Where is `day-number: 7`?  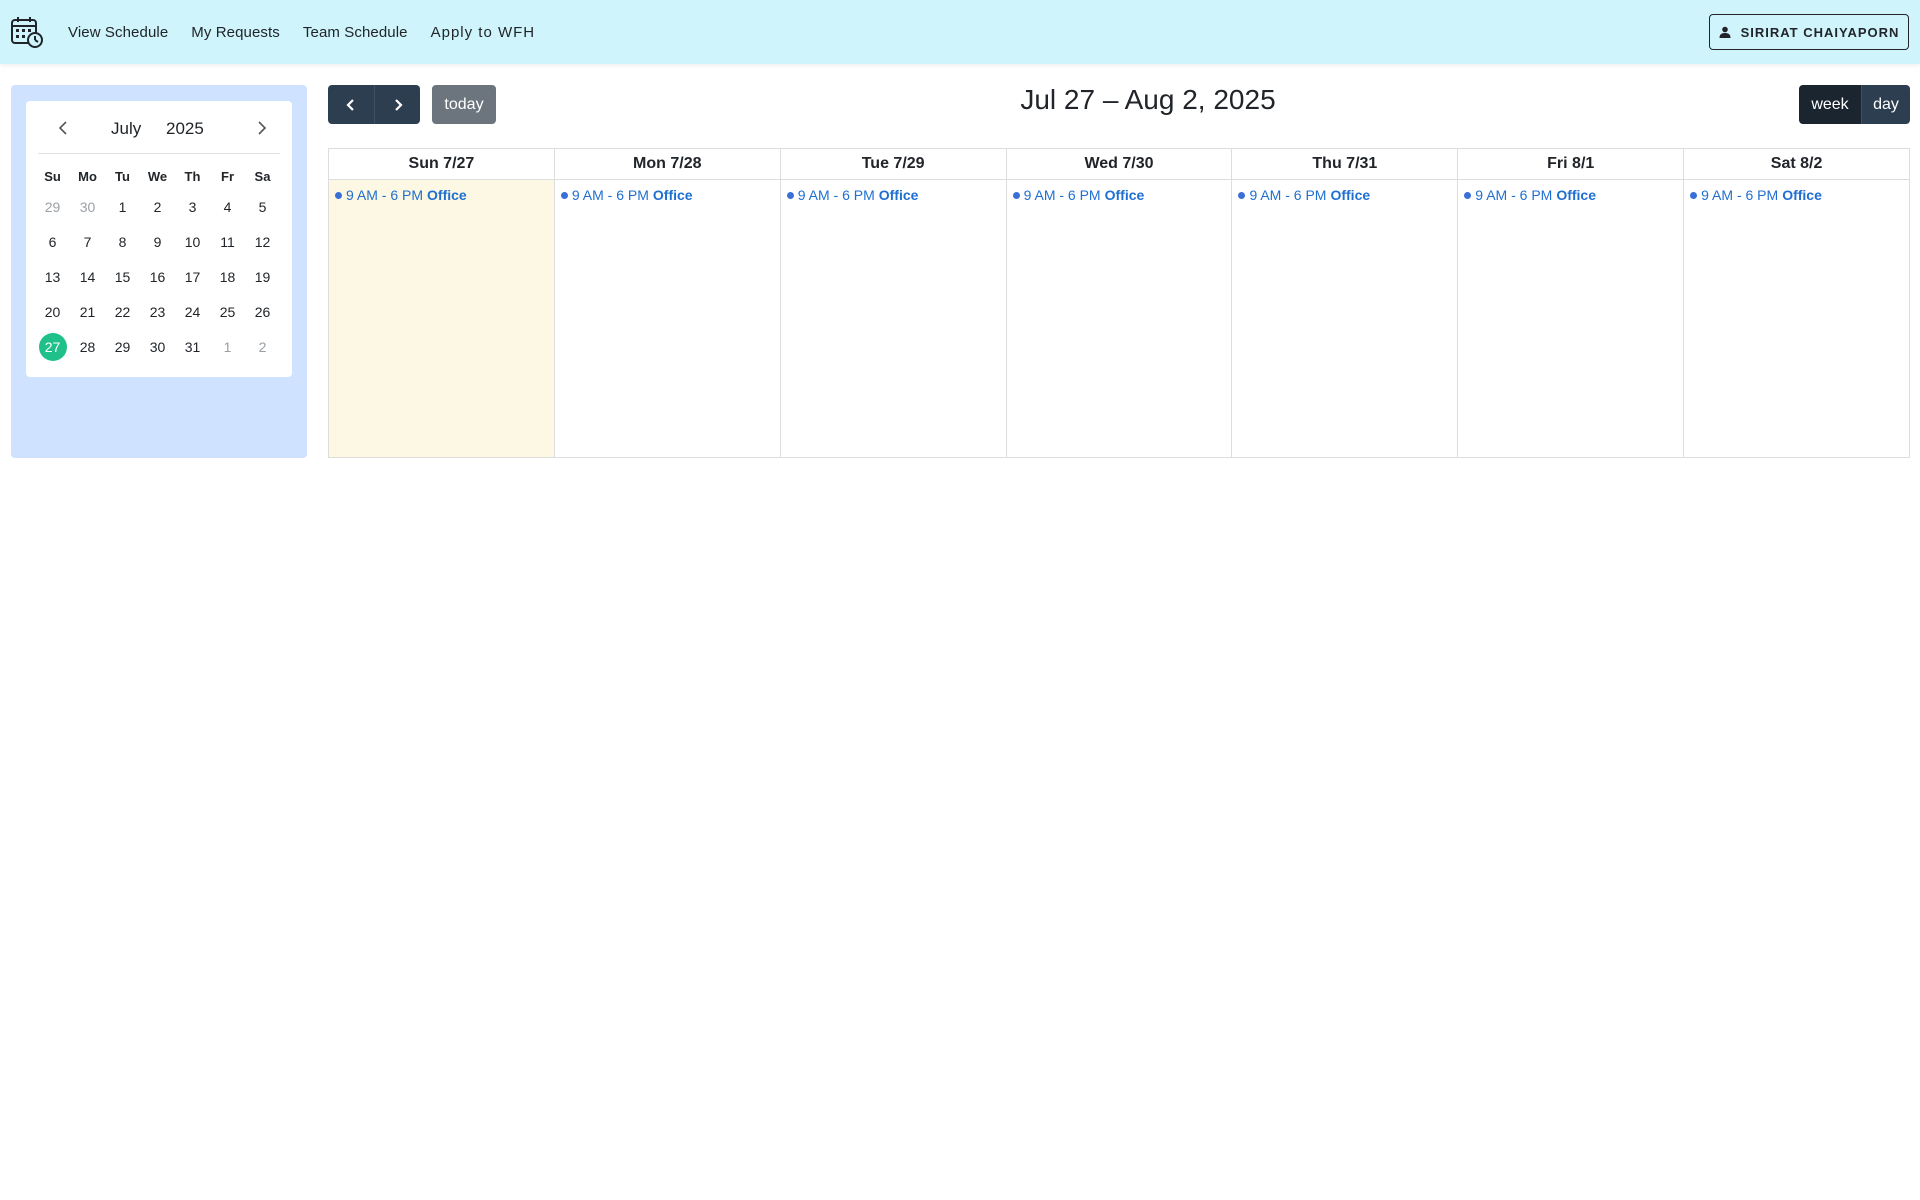
day-number: 7 is located at coordinates (88, 242).